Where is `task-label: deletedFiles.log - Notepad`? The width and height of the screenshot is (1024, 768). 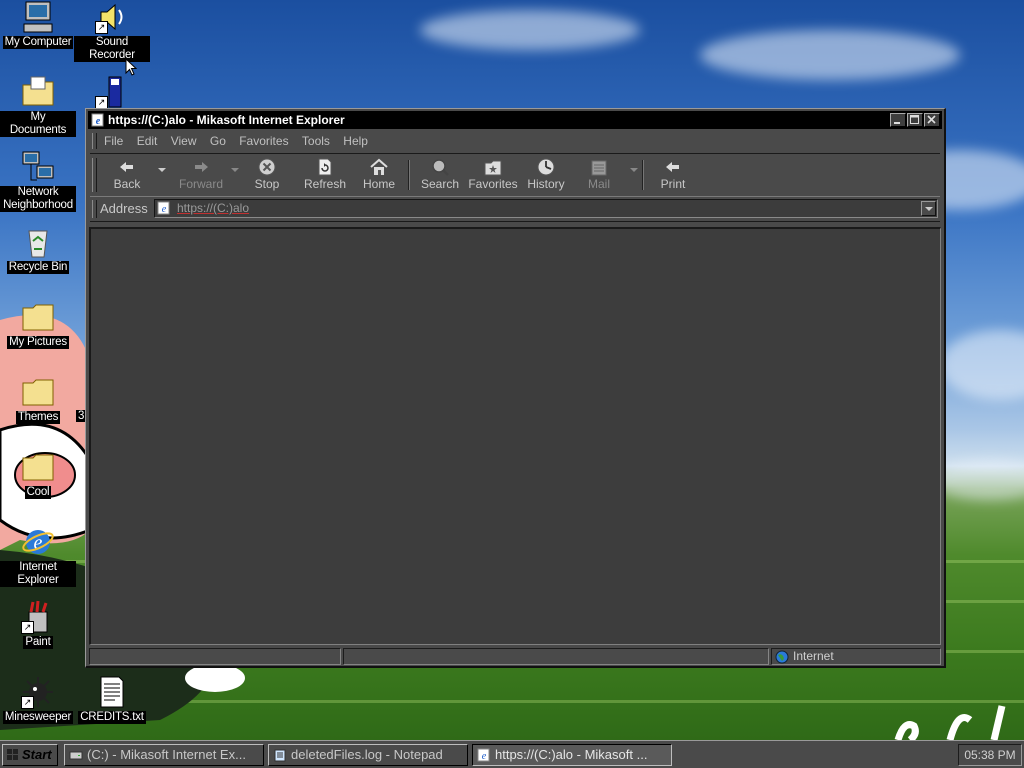
task-label: deletedFiles.log - Notepad is located at coordinates (367, 754).